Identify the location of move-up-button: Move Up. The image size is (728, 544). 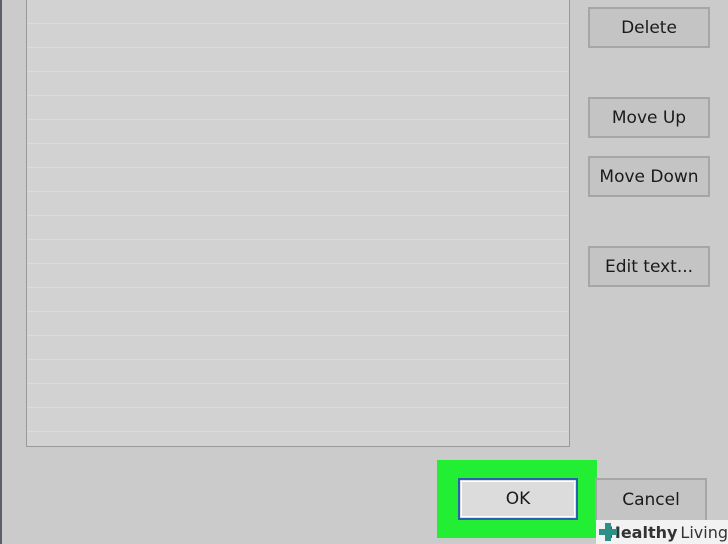
(649, 117).